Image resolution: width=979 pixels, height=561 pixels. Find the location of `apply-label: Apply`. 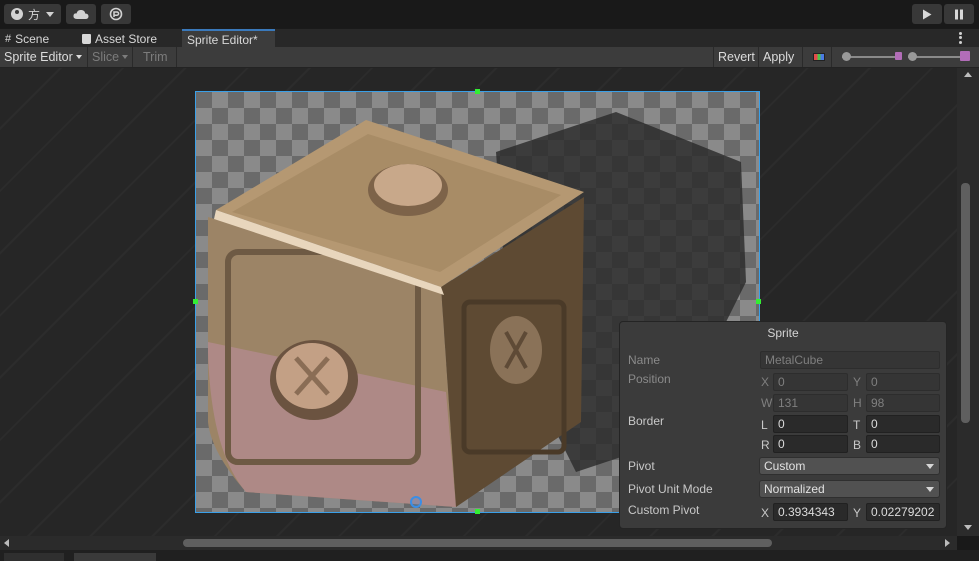

apply-label: Apply is located at coordinates (779, 57).